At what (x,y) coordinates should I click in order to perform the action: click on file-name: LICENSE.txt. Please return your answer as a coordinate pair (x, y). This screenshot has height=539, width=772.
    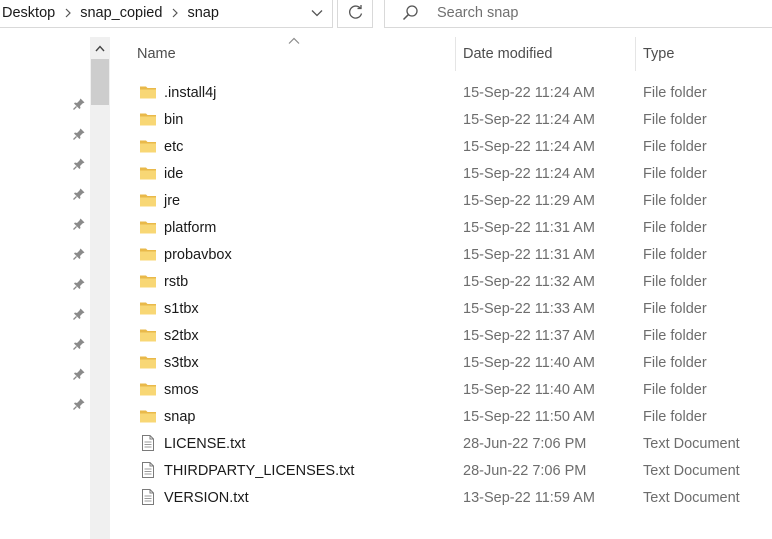
    Looking at the image, I should click on (205, 443).